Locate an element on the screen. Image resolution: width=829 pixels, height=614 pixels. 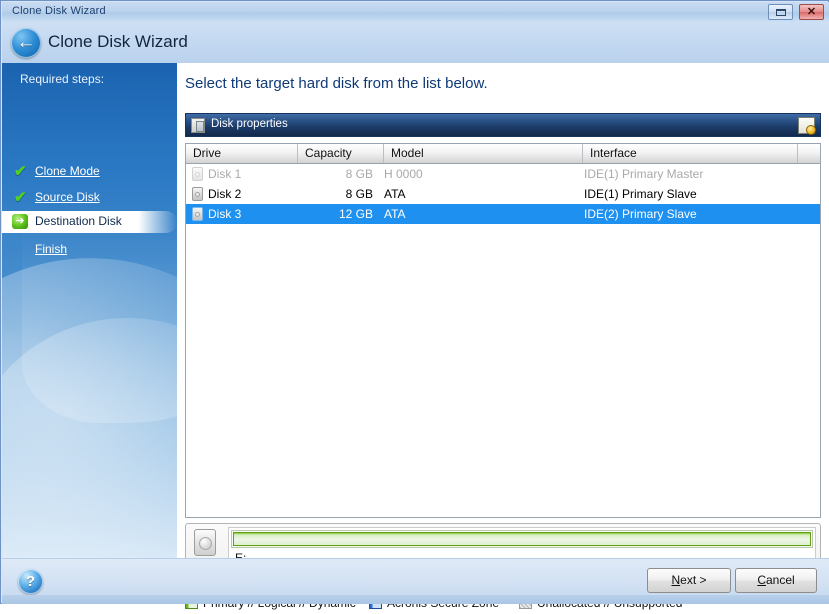
wizard-title: Clone Disk Wizard is located at coordinates (118, 41).